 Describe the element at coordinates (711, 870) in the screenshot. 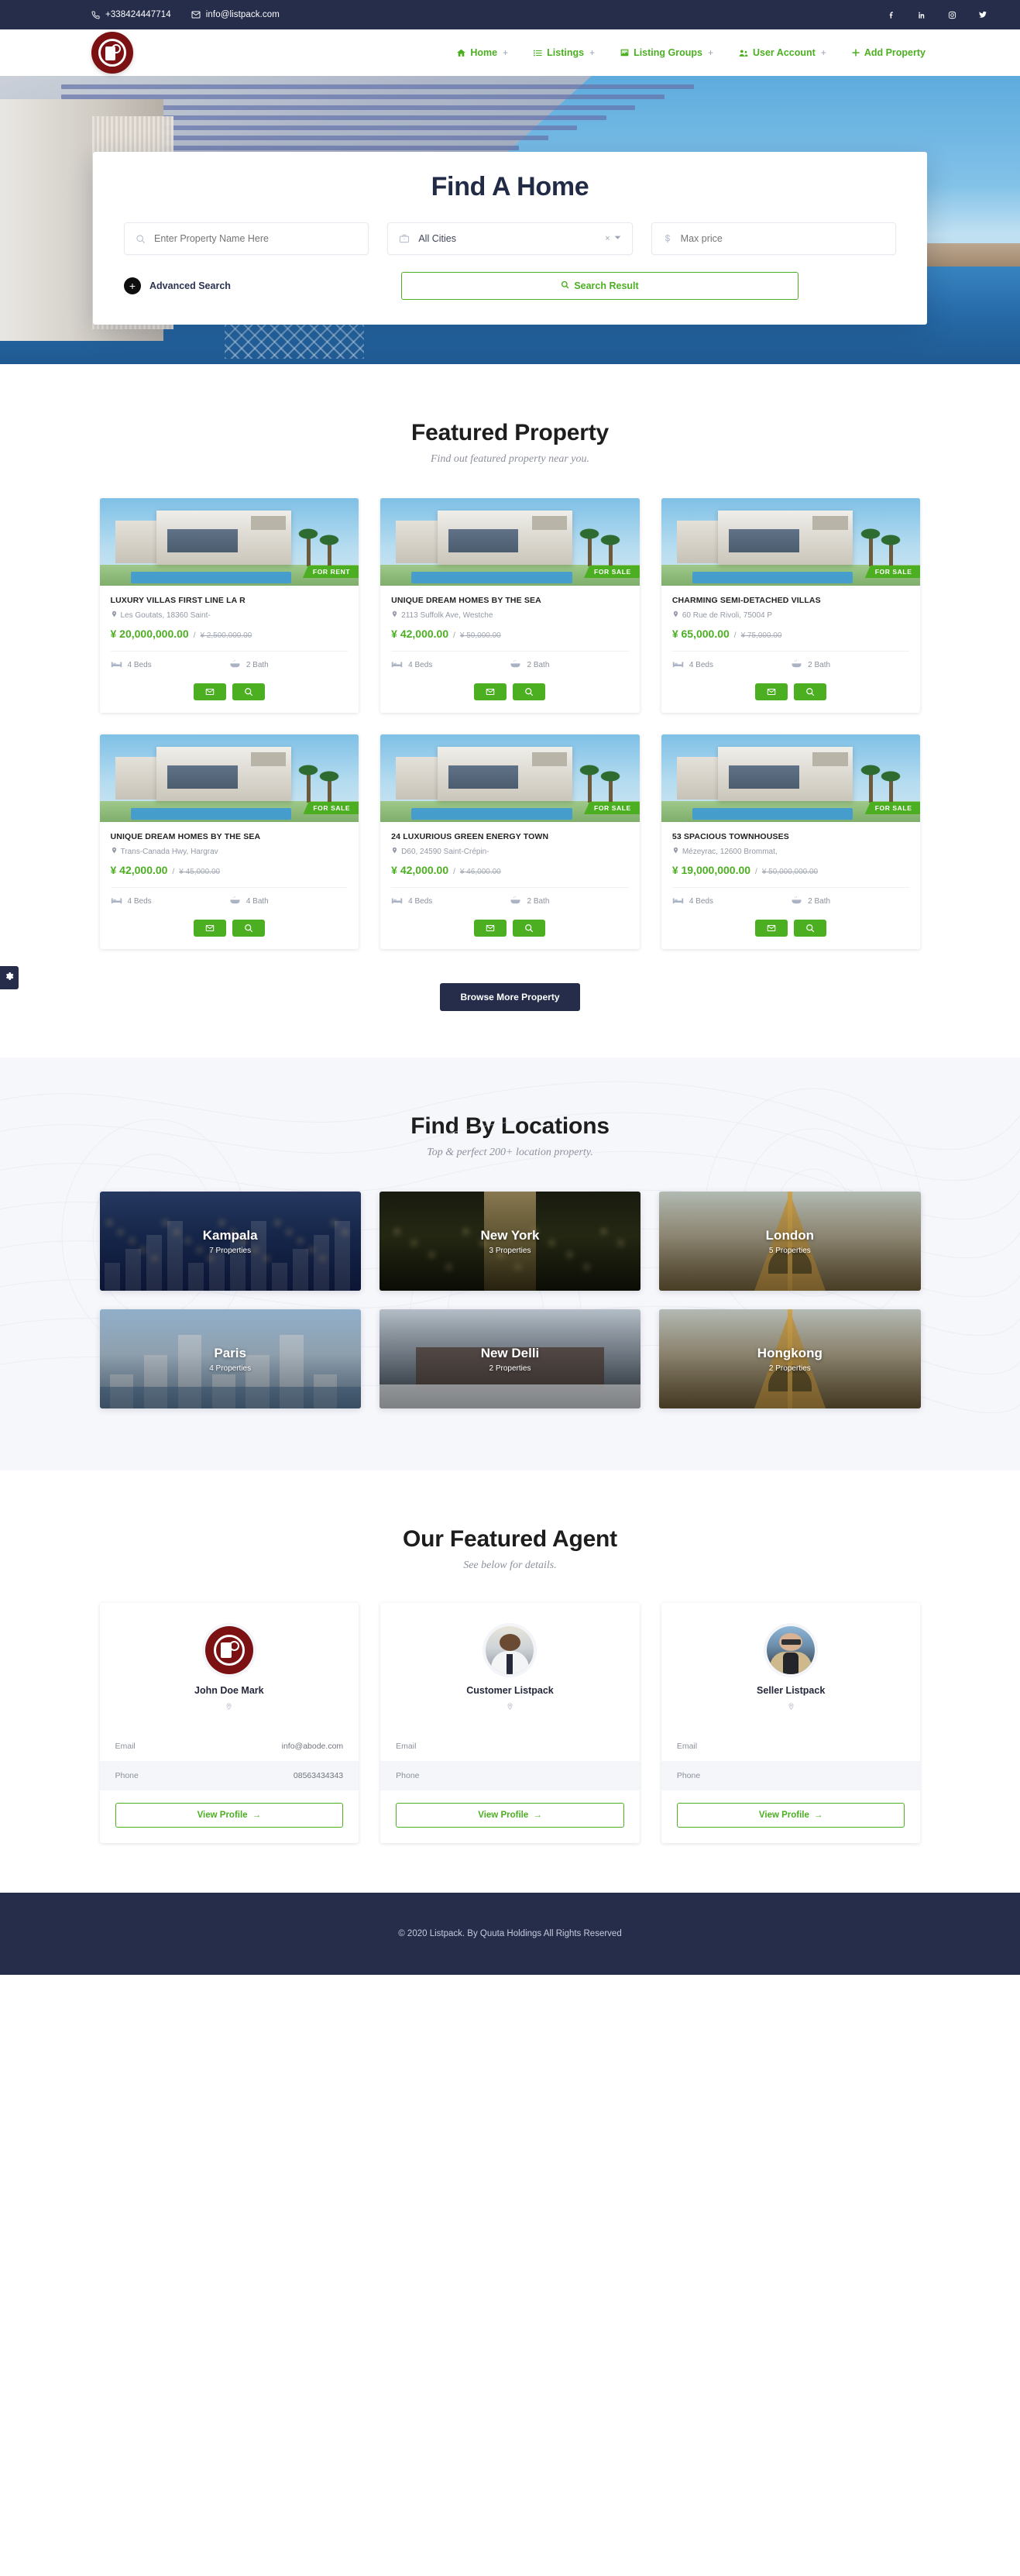

I see `property-price-current: ¥ 19,000,000.00` at that location.